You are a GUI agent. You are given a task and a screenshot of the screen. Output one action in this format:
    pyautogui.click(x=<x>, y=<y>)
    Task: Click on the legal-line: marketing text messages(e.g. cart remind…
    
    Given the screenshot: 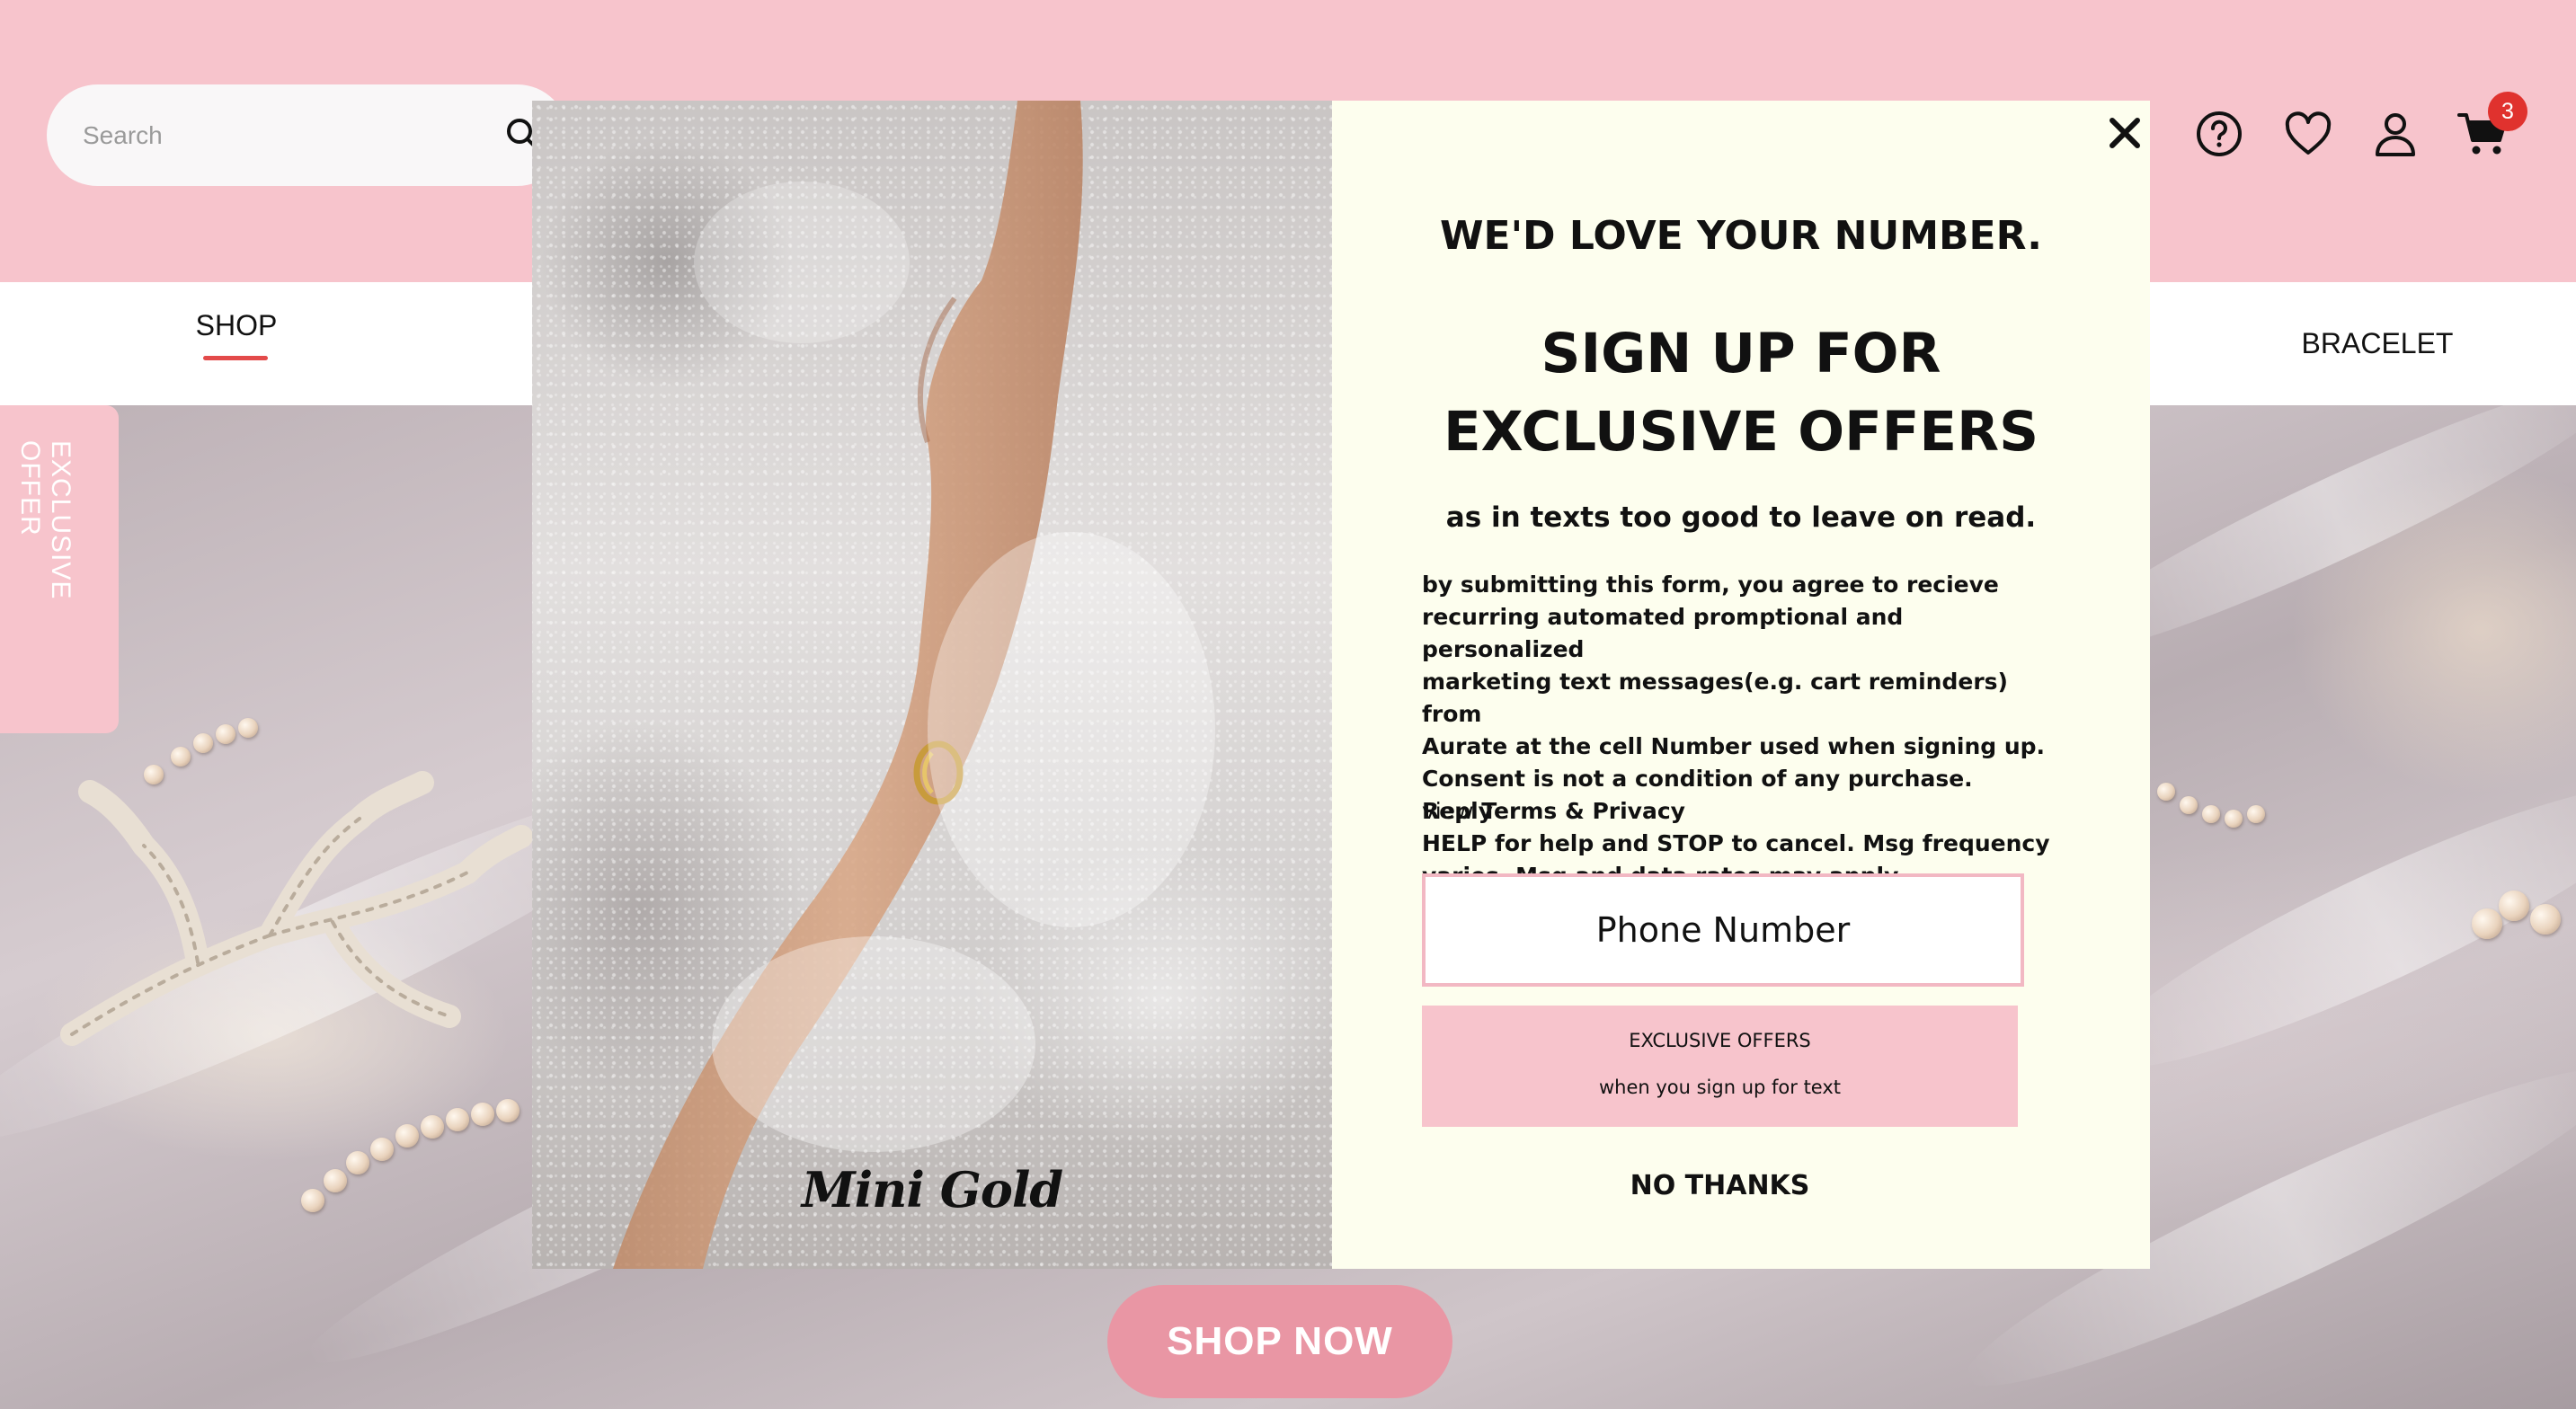 What is the action you would take?
    pyautogui.click(x=1715, y=698)
    